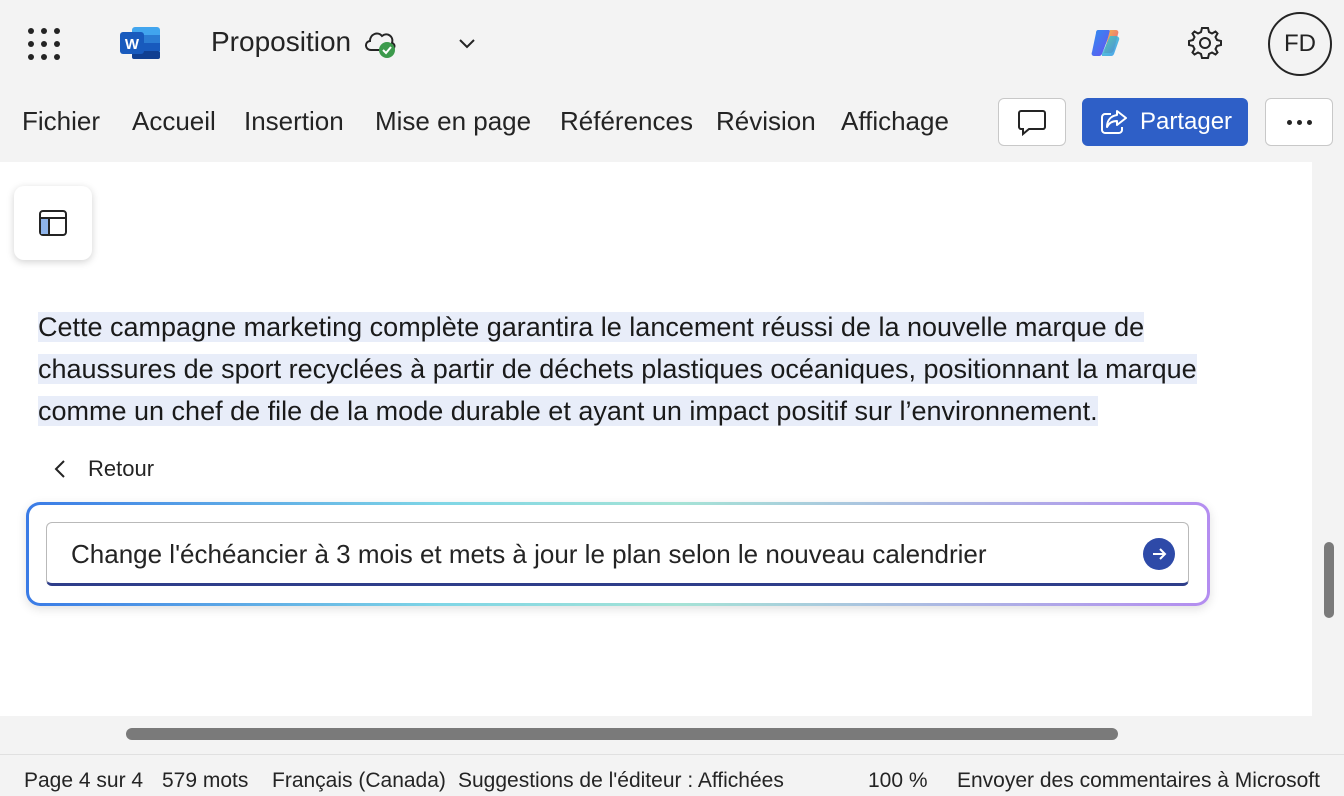 This screenshot has width=1344, height=796. I want to click on more-options-button, so click(1299, 122).